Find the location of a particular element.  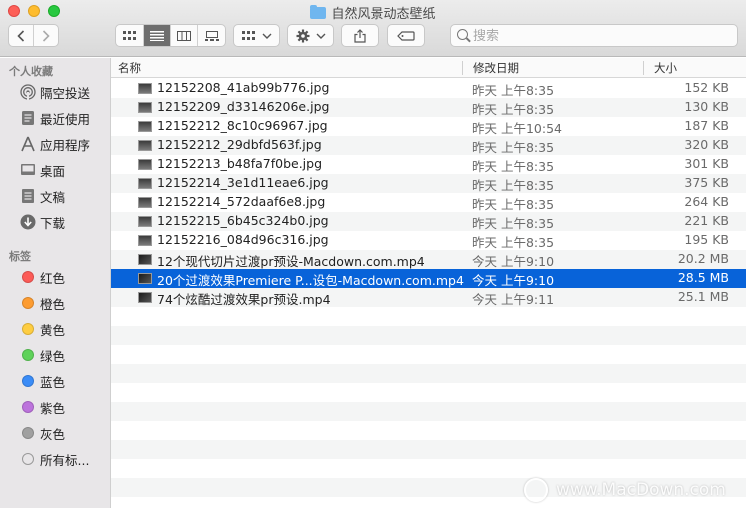

group-icon is located at coordinates (248, 35).